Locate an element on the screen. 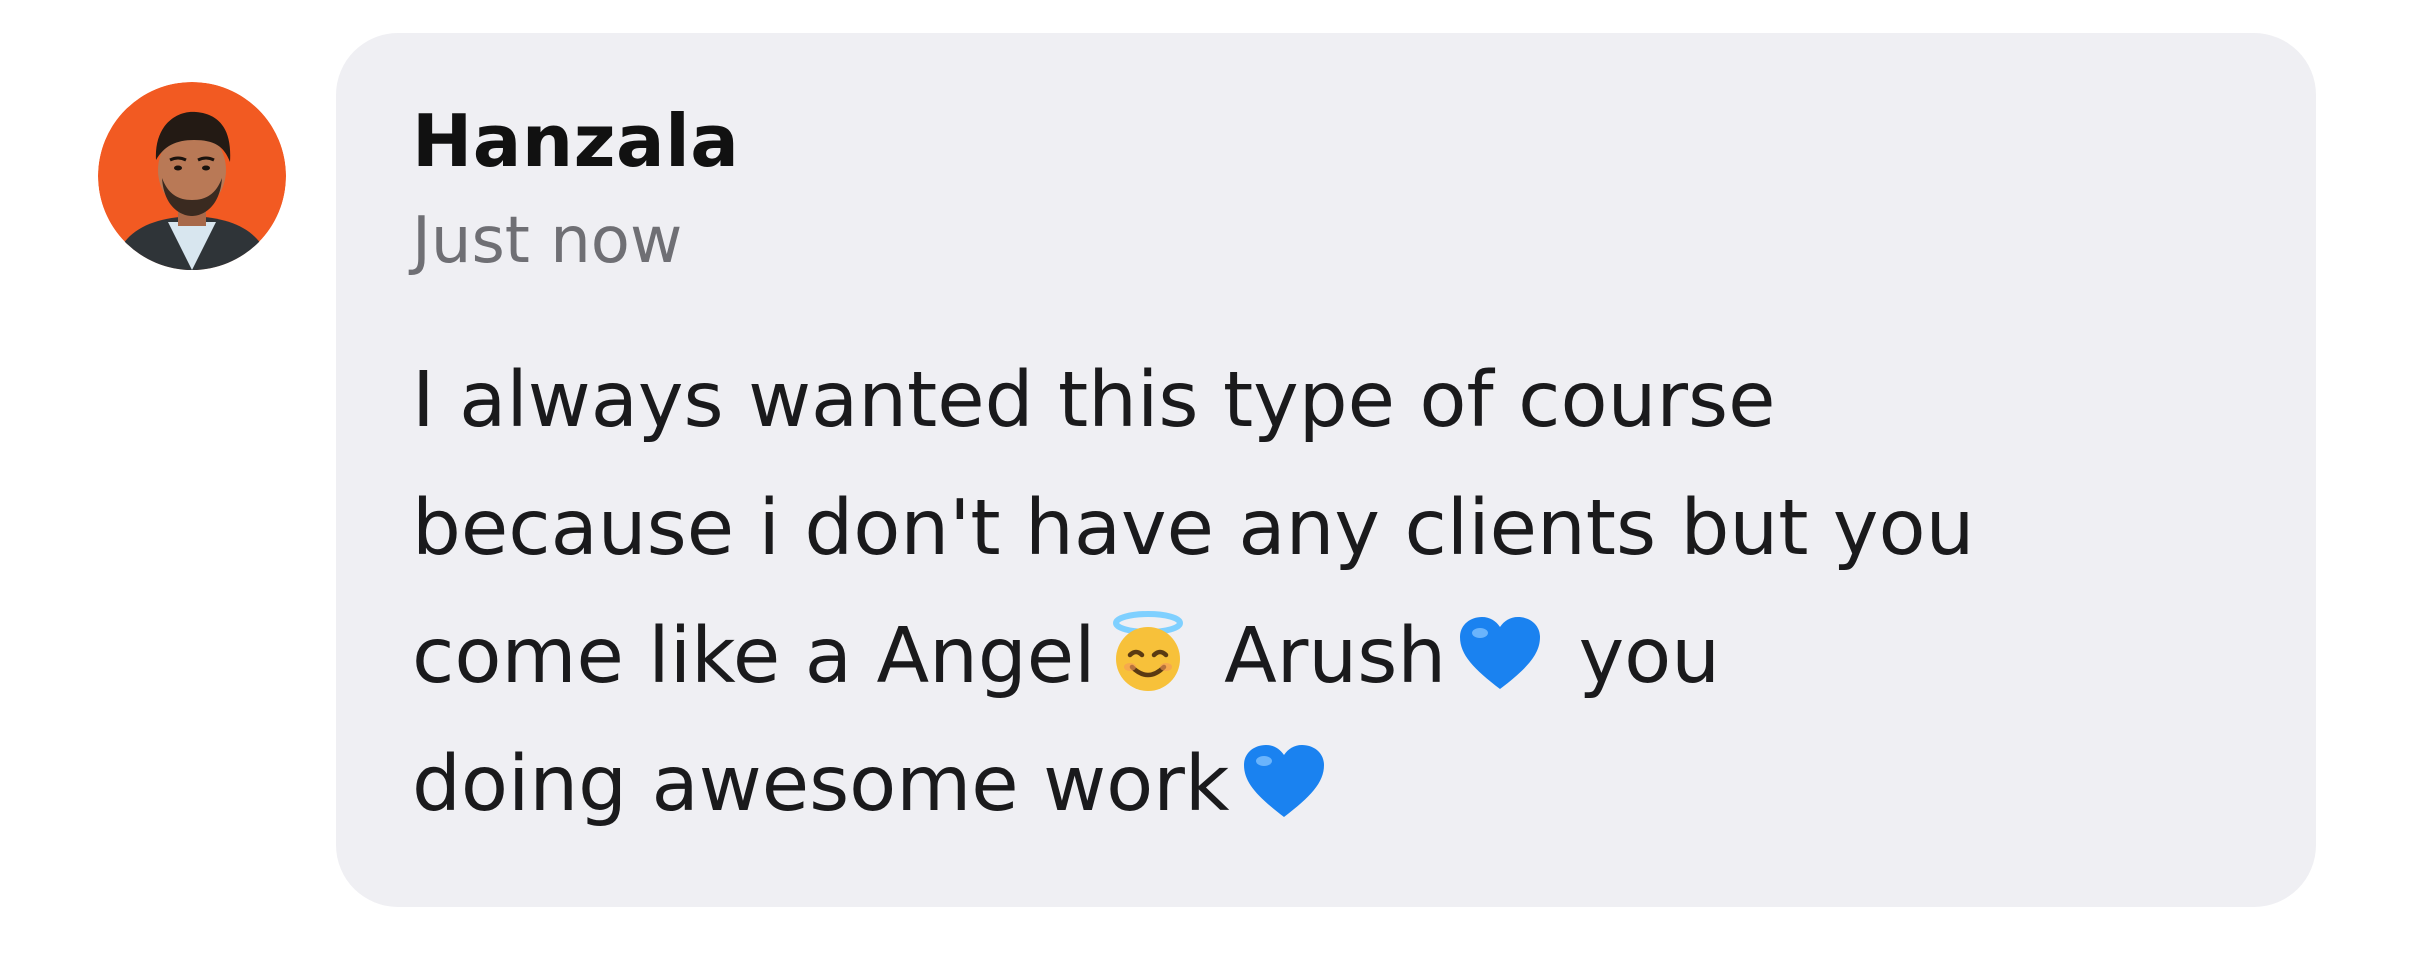 Image resolution: width=2416 pixels, height=958 pixels. message-line: come like a Angel Arush you is located at coordinates (1332, 657).